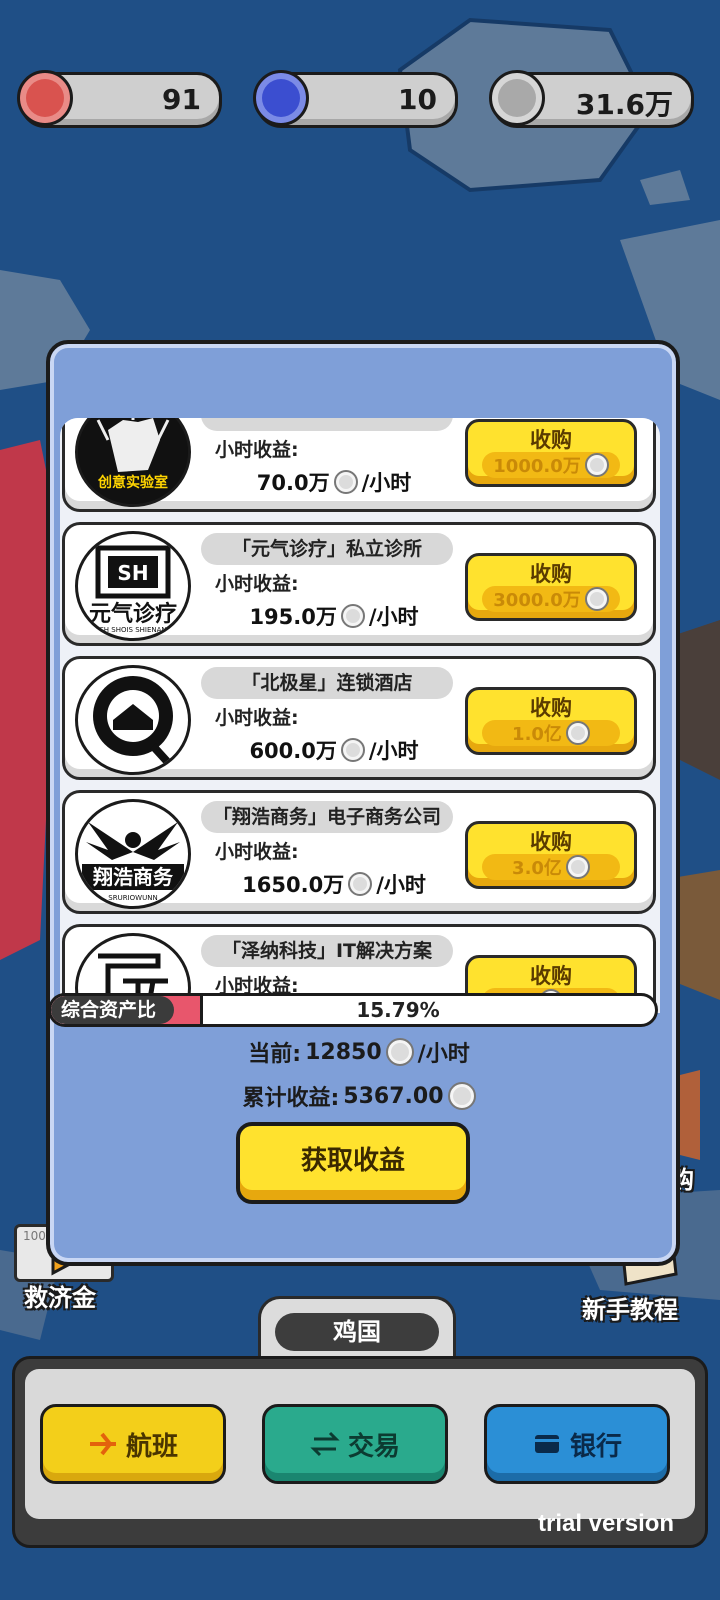  Describe the element at coordinates (537, 734) in the screenshot. I see `acquire-price-value: 1.0亿` at that location.